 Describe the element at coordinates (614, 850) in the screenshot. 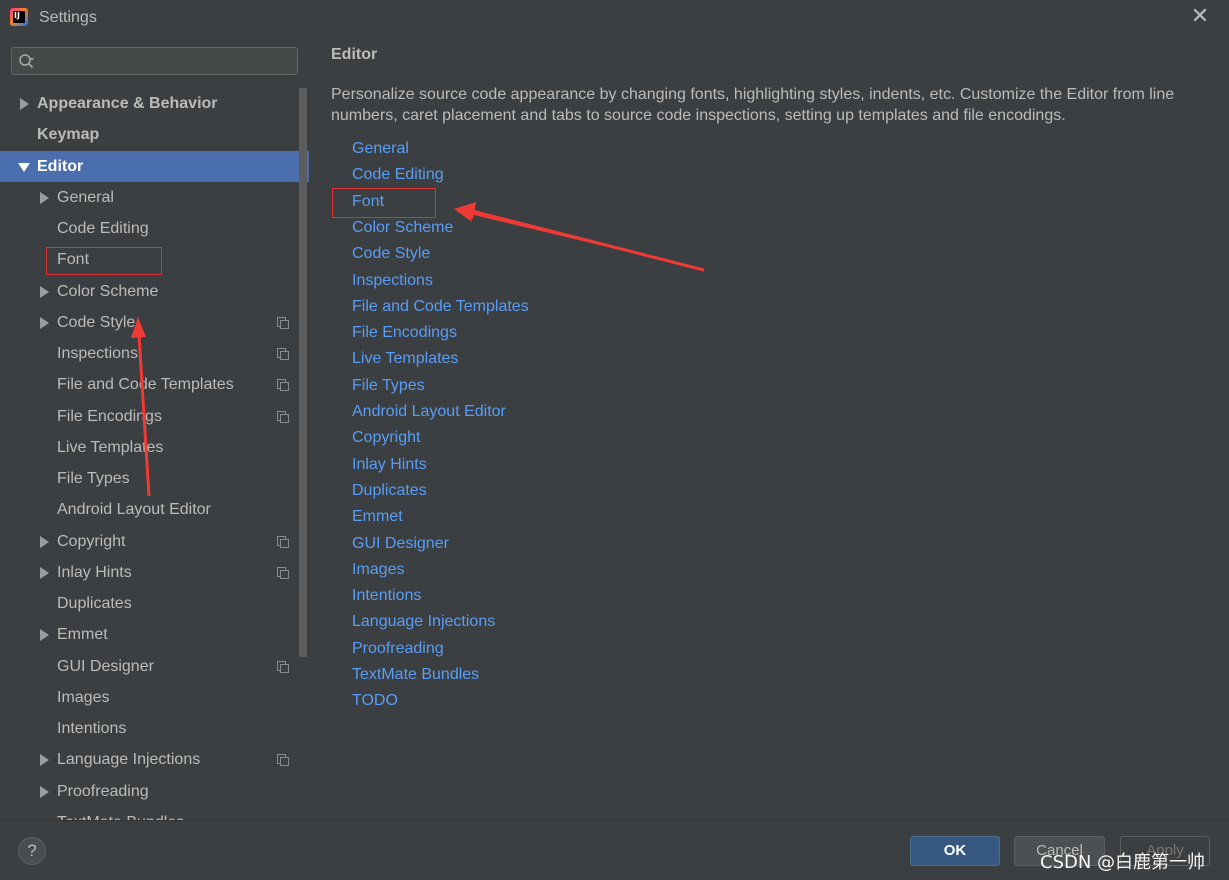

I see `dialog-footer: ? OK Cancel Apply CSDN @白鹿第一帅` at that location.